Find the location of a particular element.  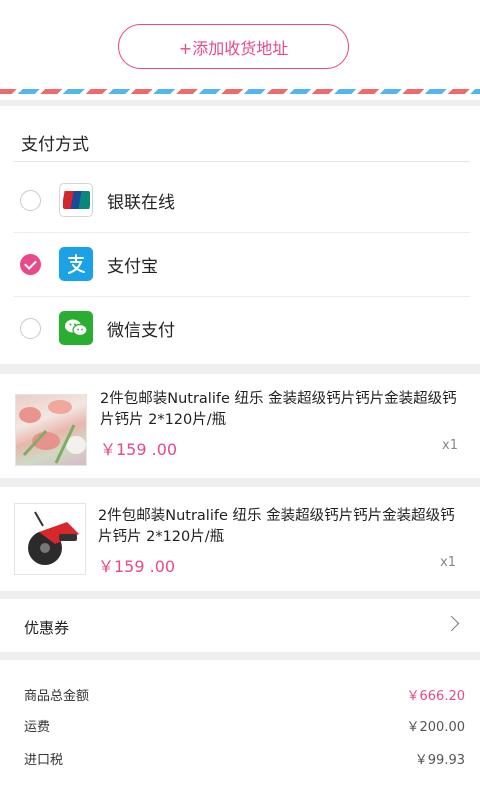

coupon-label: 优惠券 is located at coordinates (47, 628).